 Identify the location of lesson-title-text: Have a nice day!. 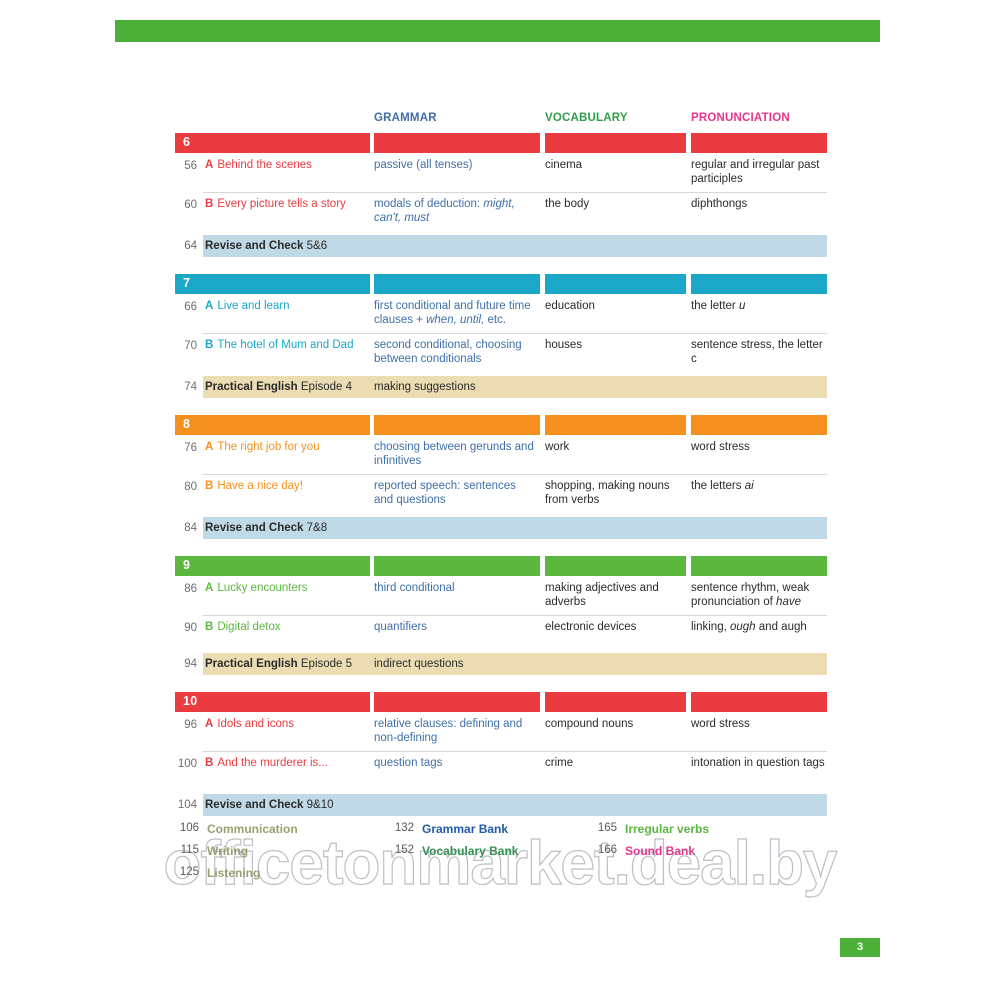
(260, 486).